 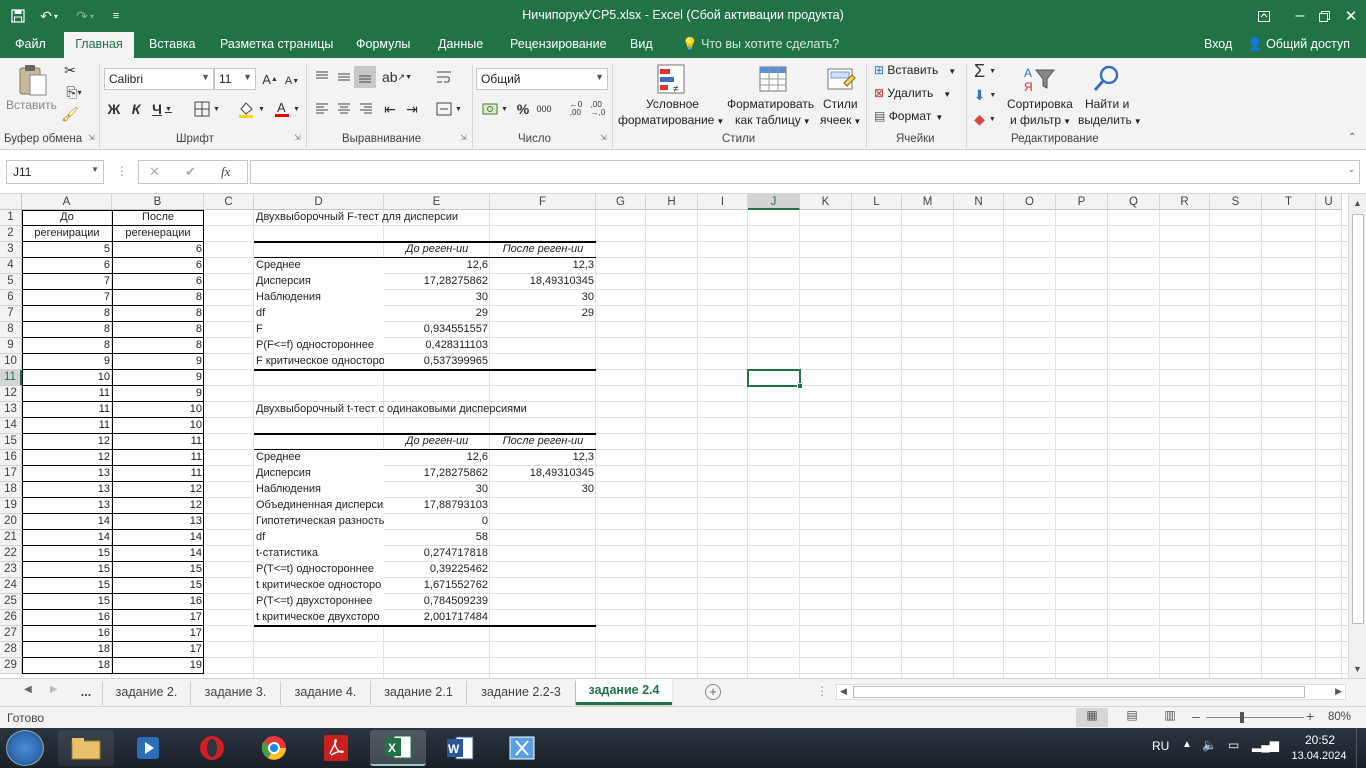 I want to click on column-header-r: R, so click(x=1185, y=202).